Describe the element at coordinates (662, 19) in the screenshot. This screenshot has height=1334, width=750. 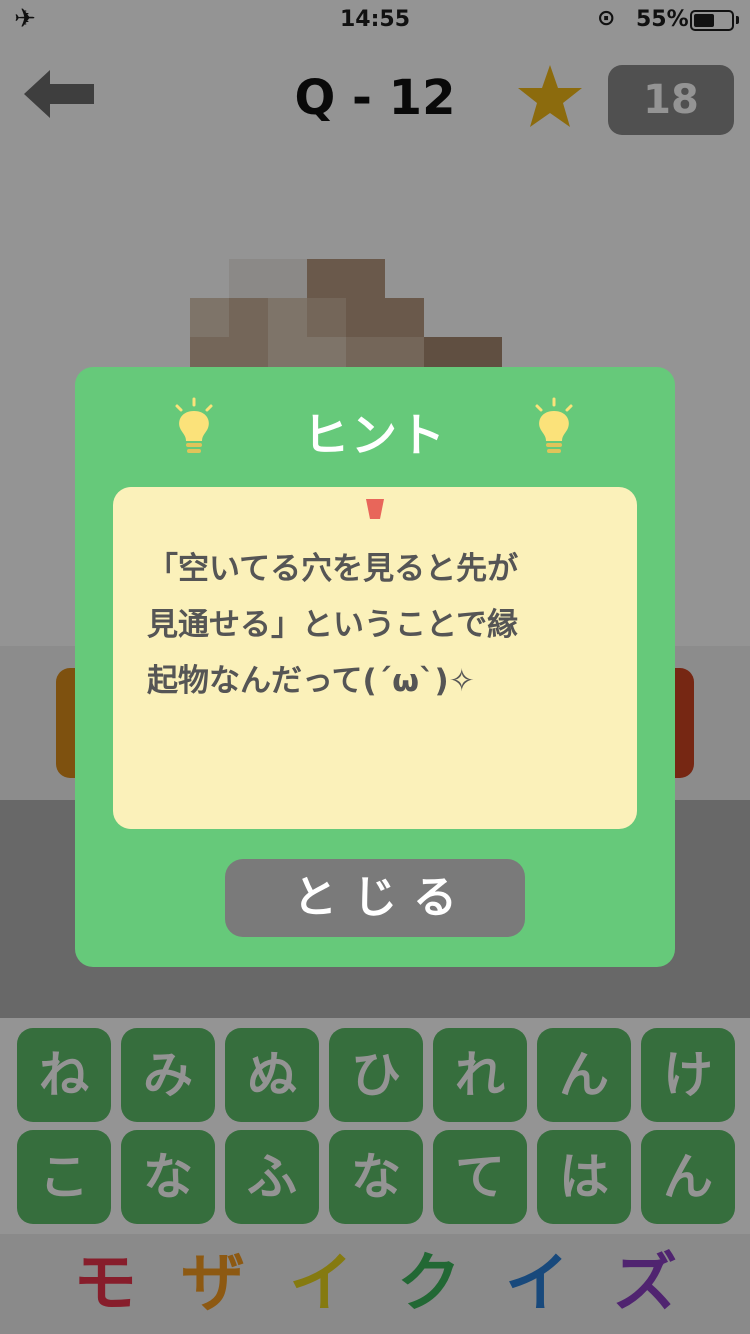
I see `battery-percent: 55%` at that location.